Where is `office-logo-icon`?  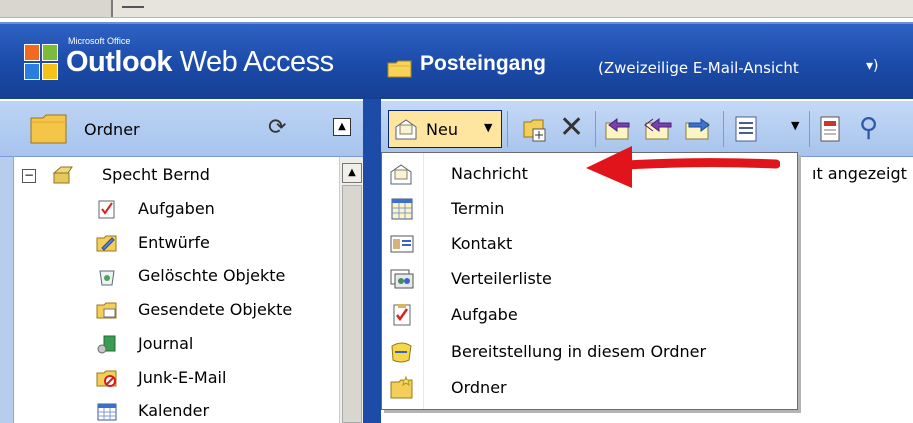 office-logo-icon is located at coordinates (42, 63).